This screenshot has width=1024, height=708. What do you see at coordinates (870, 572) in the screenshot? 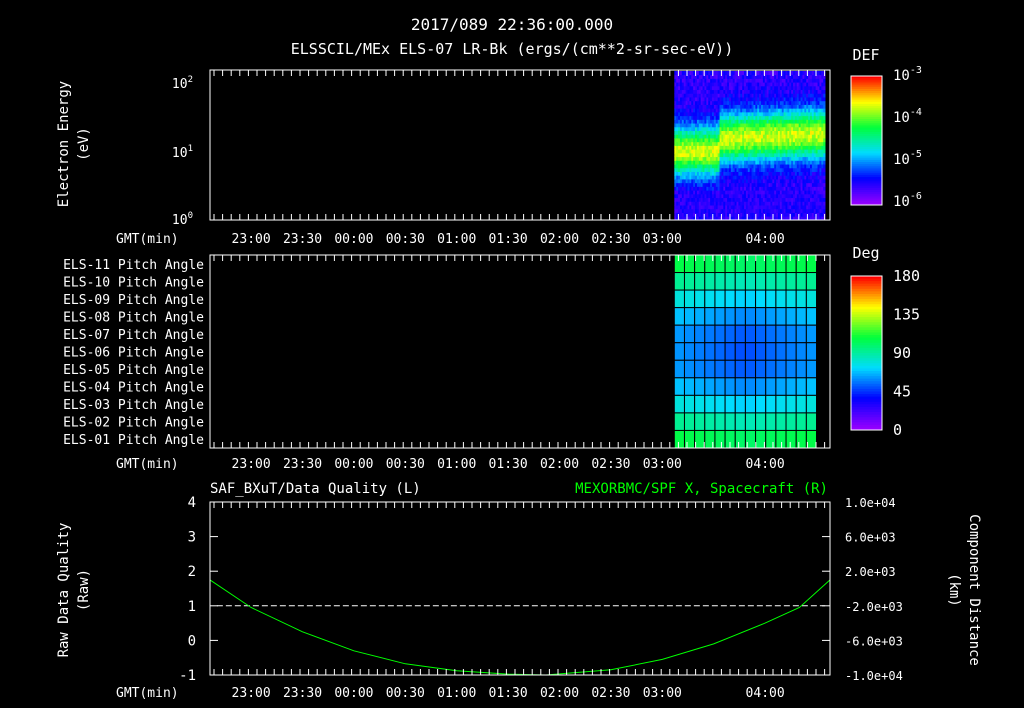
I see `distance-tick-label: 2.0e+03` at bounding box center [870, 572].